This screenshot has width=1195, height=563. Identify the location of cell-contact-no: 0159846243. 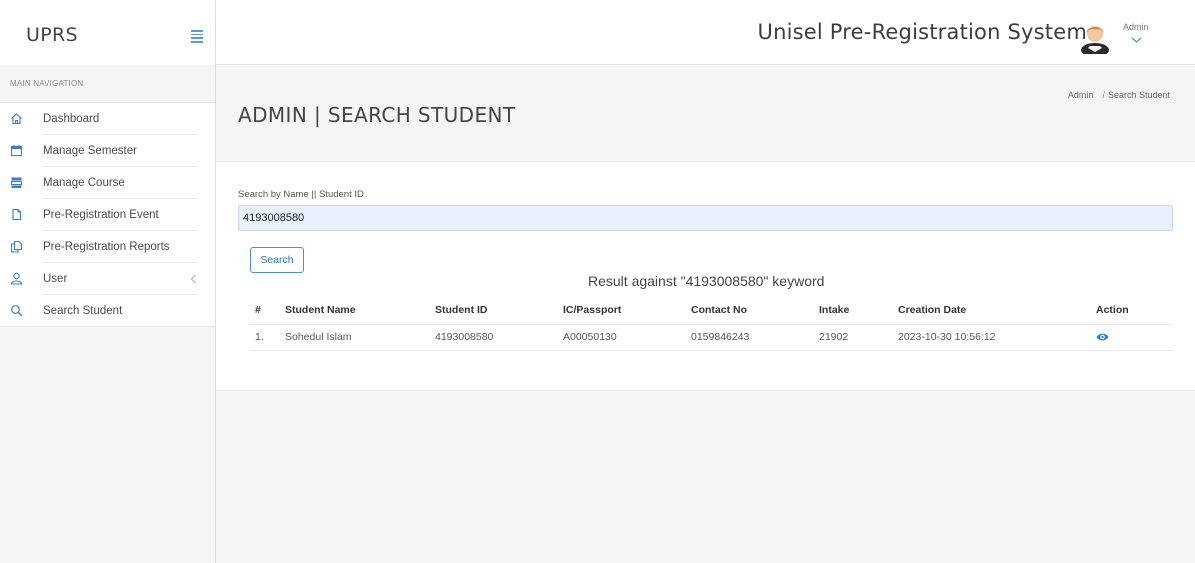
(755, 337).